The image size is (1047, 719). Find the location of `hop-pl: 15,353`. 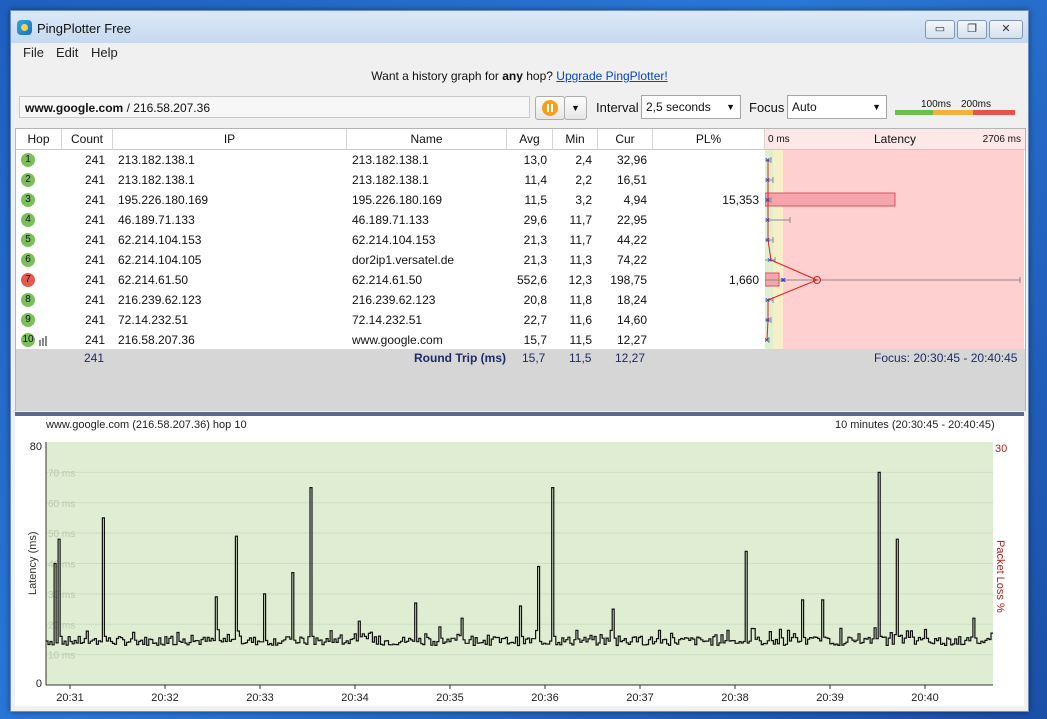

hop-pl: 15,353 is located at coordinates (740, 200).